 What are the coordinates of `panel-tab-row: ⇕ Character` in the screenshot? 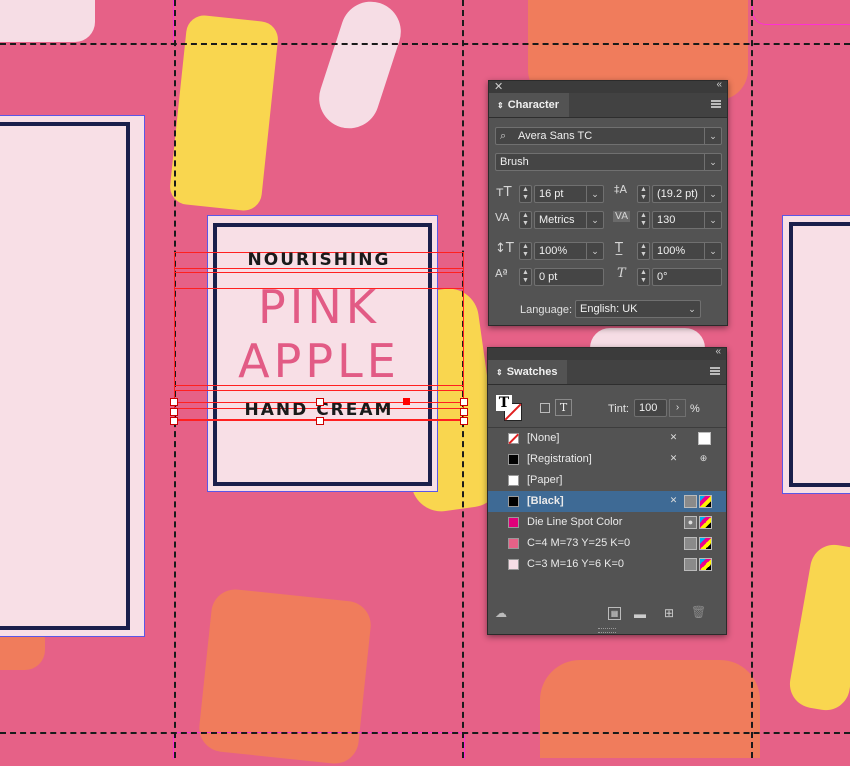 It's located at (608, 105).